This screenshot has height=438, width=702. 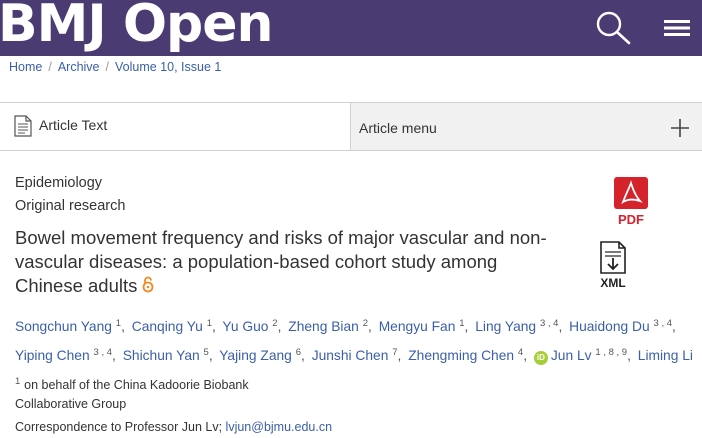 I want to click on hamburger-menu-icon, so click(x=677, y=28).